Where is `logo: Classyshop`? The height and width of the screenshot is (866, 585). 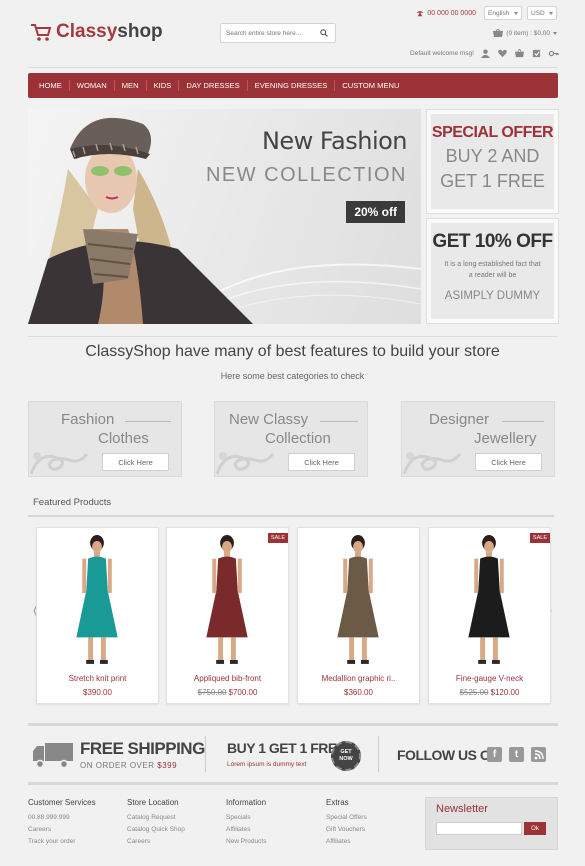
logo: Classyshop is located at coordinates (96, 32).